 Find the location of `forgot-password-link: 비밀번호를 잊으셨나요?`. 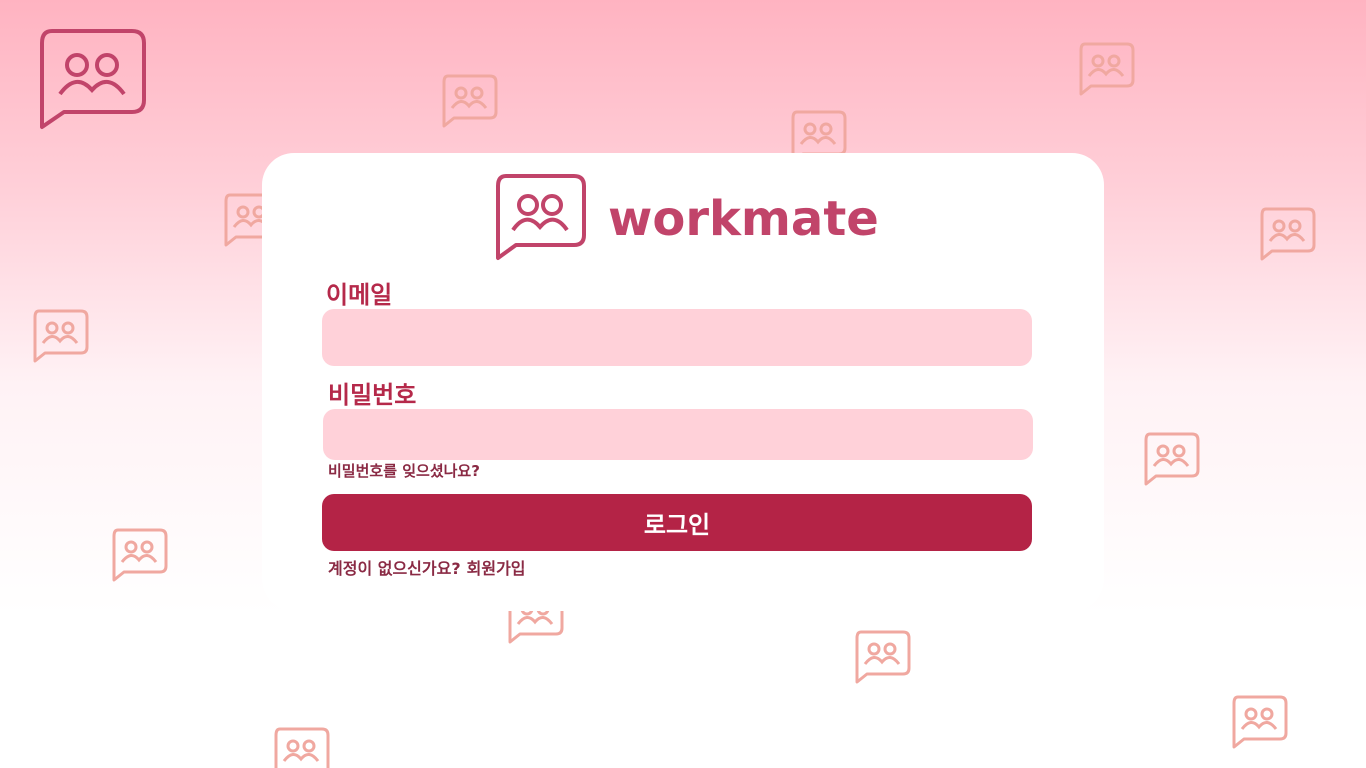

forgot-password-link: 비밀번호를 잊으셨나요? is located at coordinates (404, 470).